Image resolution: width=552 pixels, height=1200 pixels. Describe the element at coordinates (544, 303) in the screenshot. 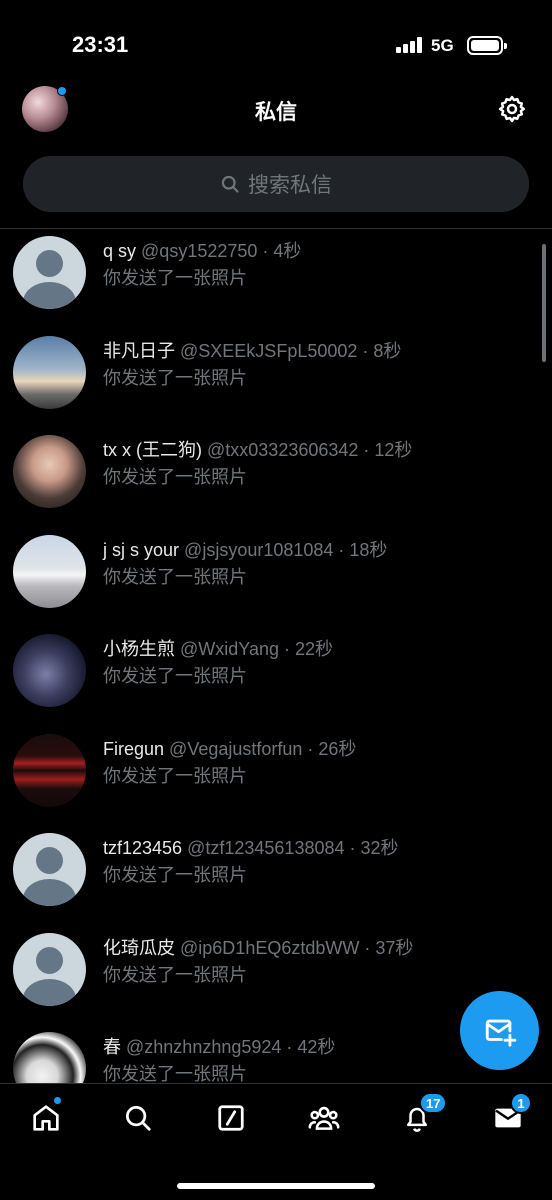

I see `scrollbar` at that location.